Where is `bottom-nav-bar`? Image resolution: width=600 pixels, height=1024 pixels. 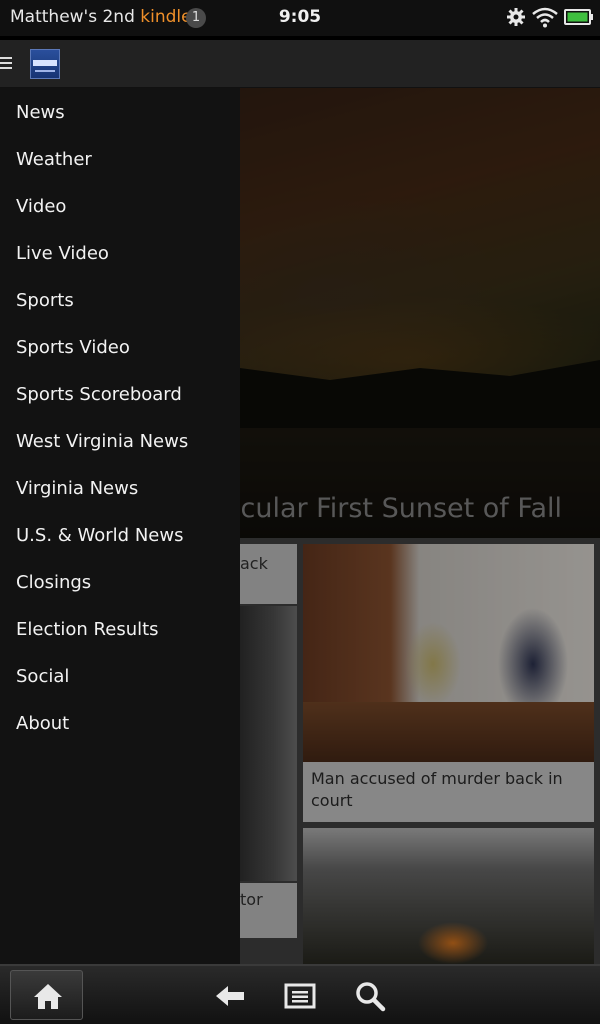 bottom-nav-bar is located at coordinates (300, 994).